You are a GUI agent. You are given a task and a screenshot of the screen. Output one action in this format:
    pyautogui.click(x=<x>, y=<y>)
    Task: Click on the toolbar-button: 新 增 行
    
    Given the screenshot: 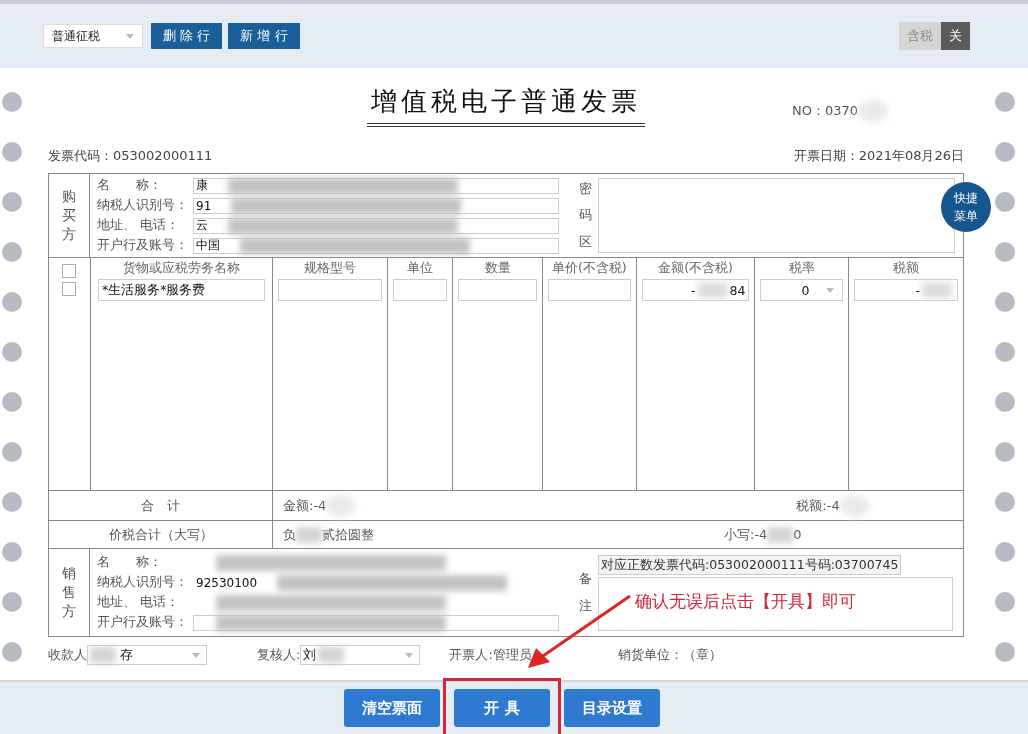 What is the action you would take?
    pyautogui.click(x=264, y=36)
    